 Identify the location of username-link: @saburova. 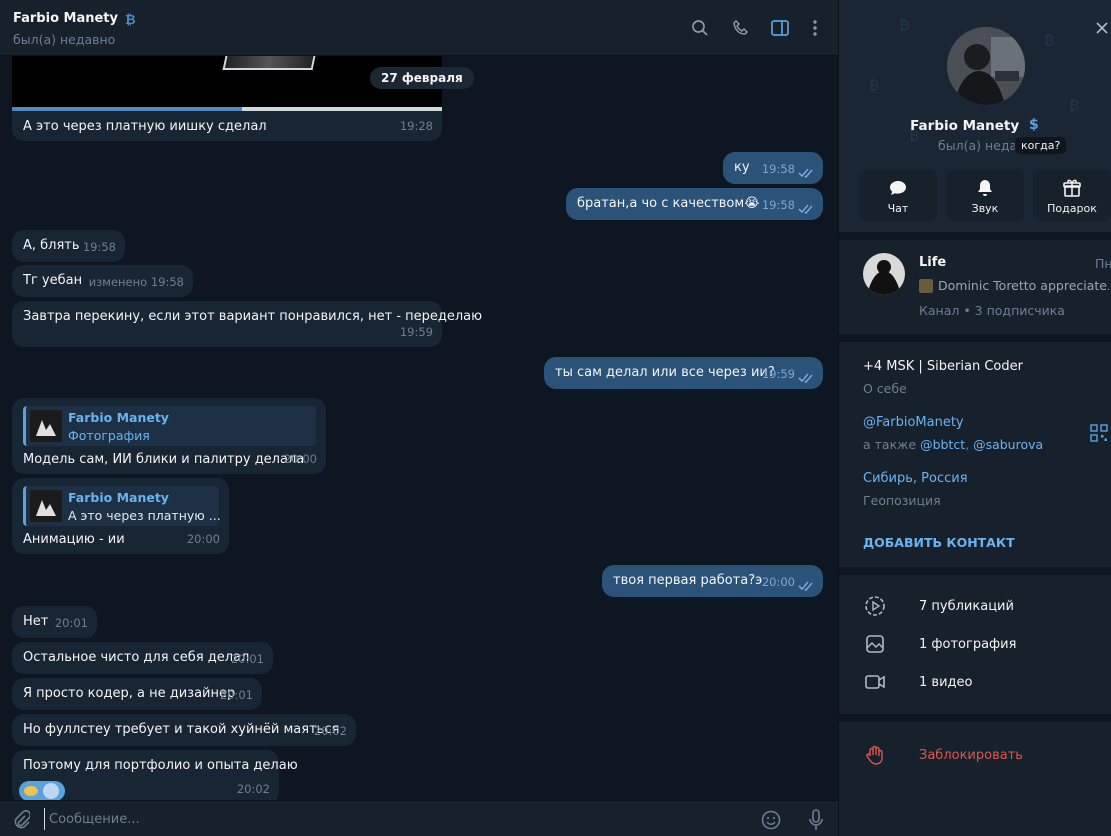
(1008, 444).